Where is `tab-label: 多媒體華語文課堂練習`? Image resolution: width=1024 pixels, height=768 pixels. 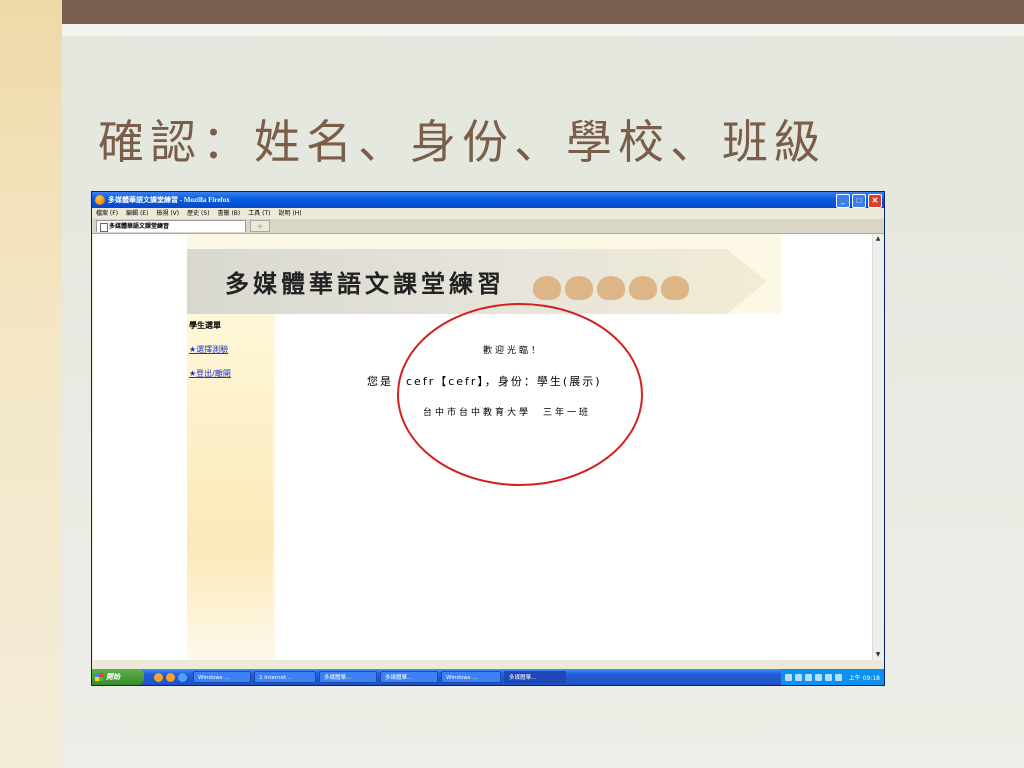
tab-label: 多媒體華語文課堂練習 is located at coordinates (139, 226).